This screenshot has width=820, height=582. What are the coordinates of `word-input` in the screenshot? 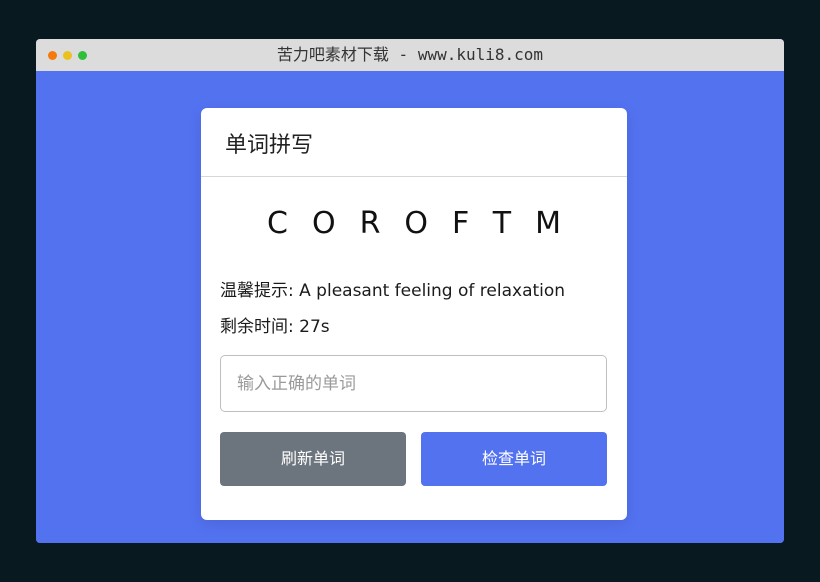 It's located at (413, 383).